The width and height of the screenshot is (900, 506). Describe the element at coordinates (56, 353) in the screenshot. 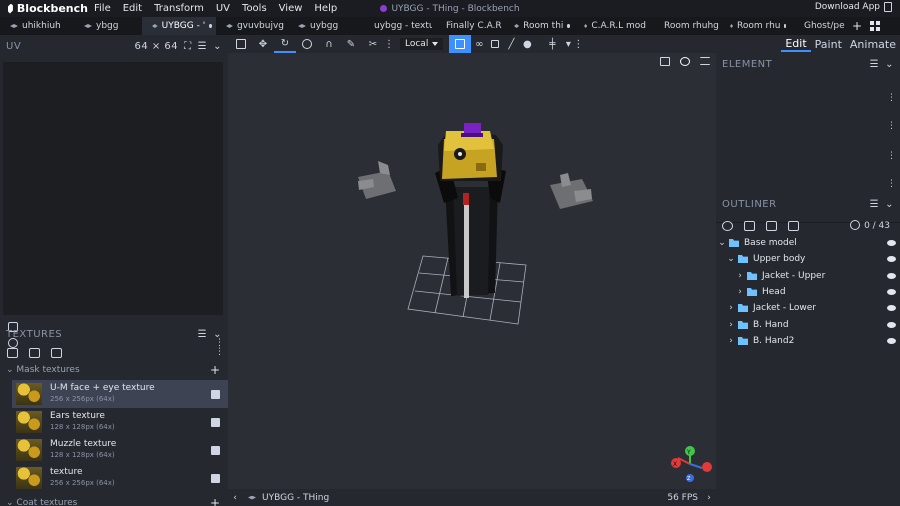

I see `texture-folder-icon` at that location.